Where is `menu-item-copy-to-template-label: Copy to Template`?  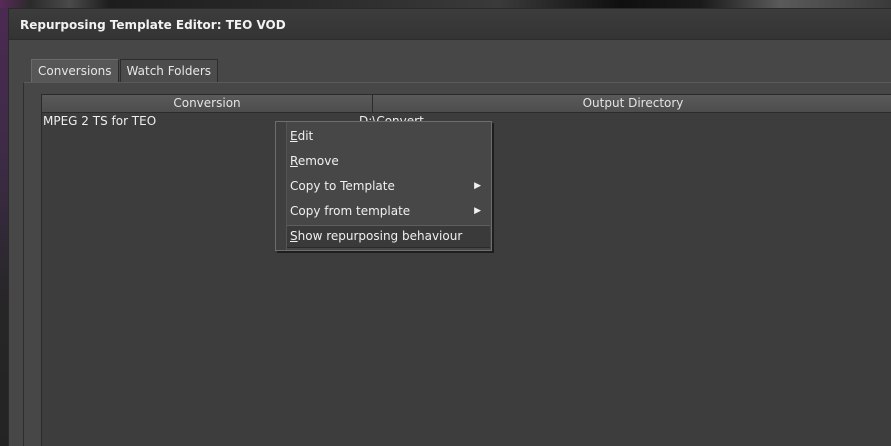 menu-item-copy-to-template-label: Copy to Template is located at coordinates (342, 186).